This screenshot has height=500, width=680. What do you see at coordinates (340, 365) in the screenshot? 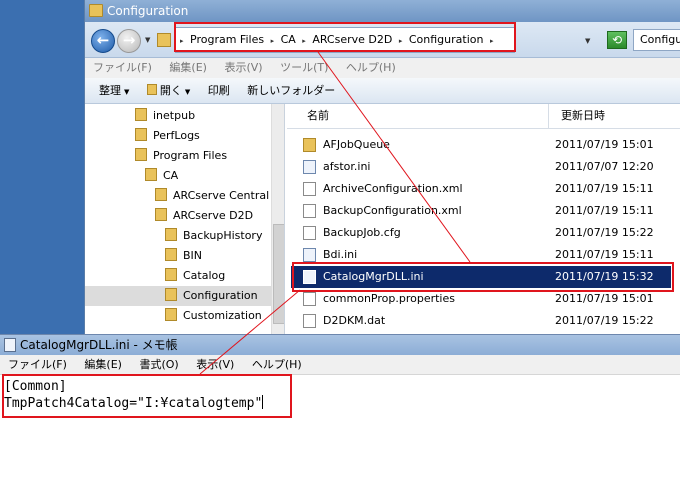
I see `notepad-menu-bar: ファイル(F) 編集(E) 書式(O) 表示(V) ヘルプ(H)` at bounding box center [340, 365].